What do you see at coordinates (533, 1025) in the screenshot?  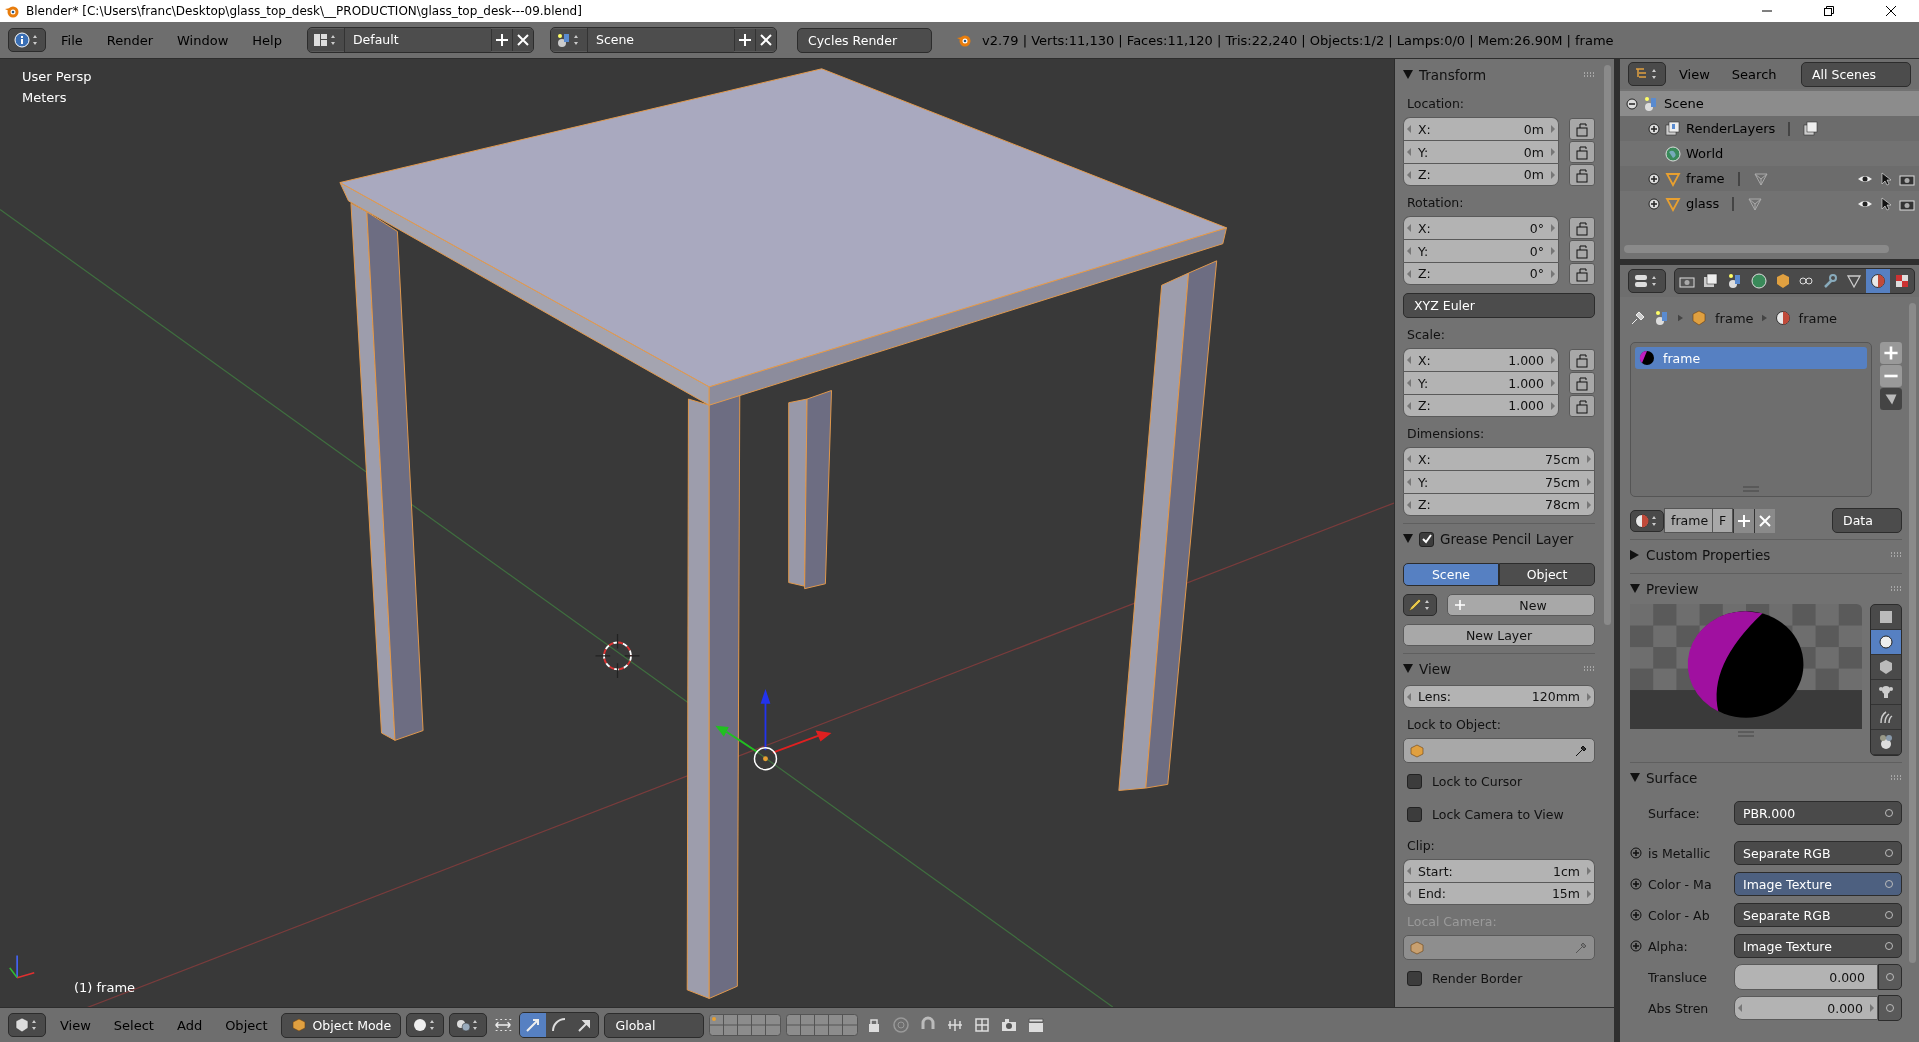 I see `translate-manipulator-button` at bounding box center [533, 1025].